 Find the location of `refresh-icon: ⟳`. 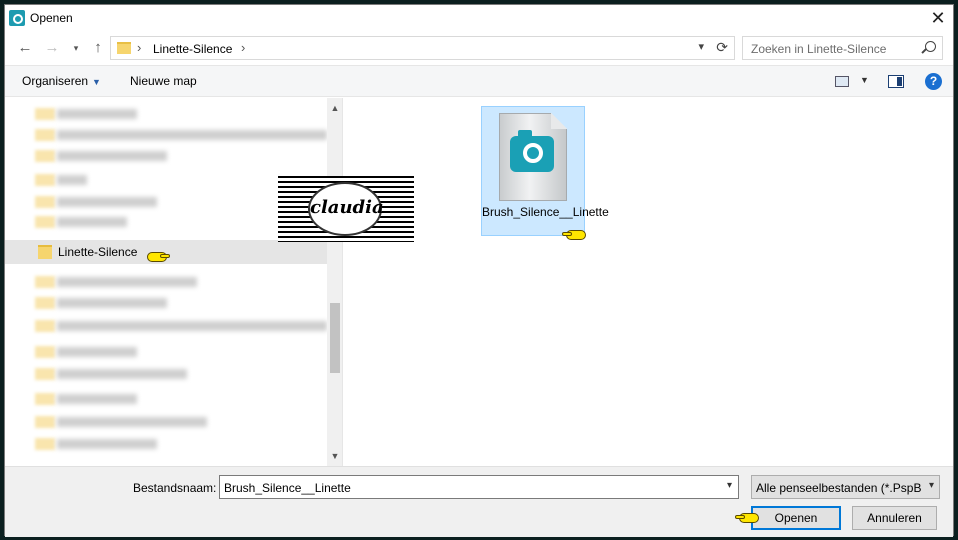

refresh-icon: ⟳ is located at coordinates (722, 47).